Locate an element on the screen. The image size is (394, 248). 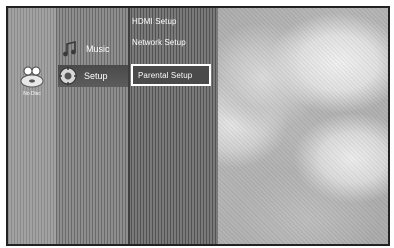
menu-item-label: Music is located at coordinates (98, 49).